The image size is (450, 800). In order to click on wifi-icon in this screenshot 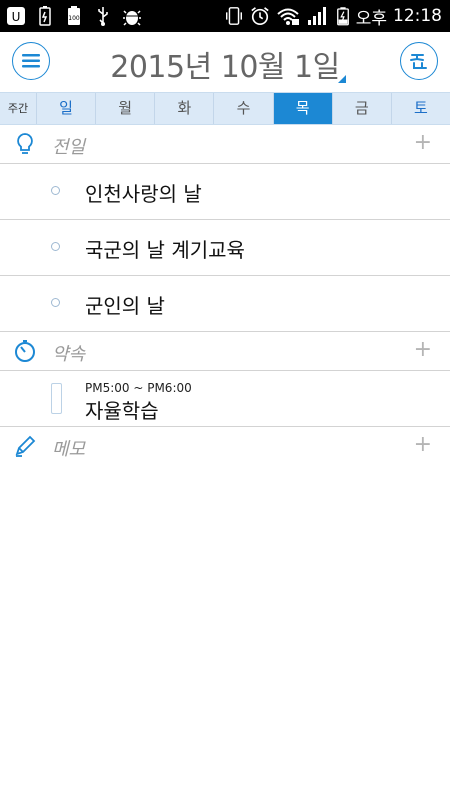, I will do `click(288, 16)`.